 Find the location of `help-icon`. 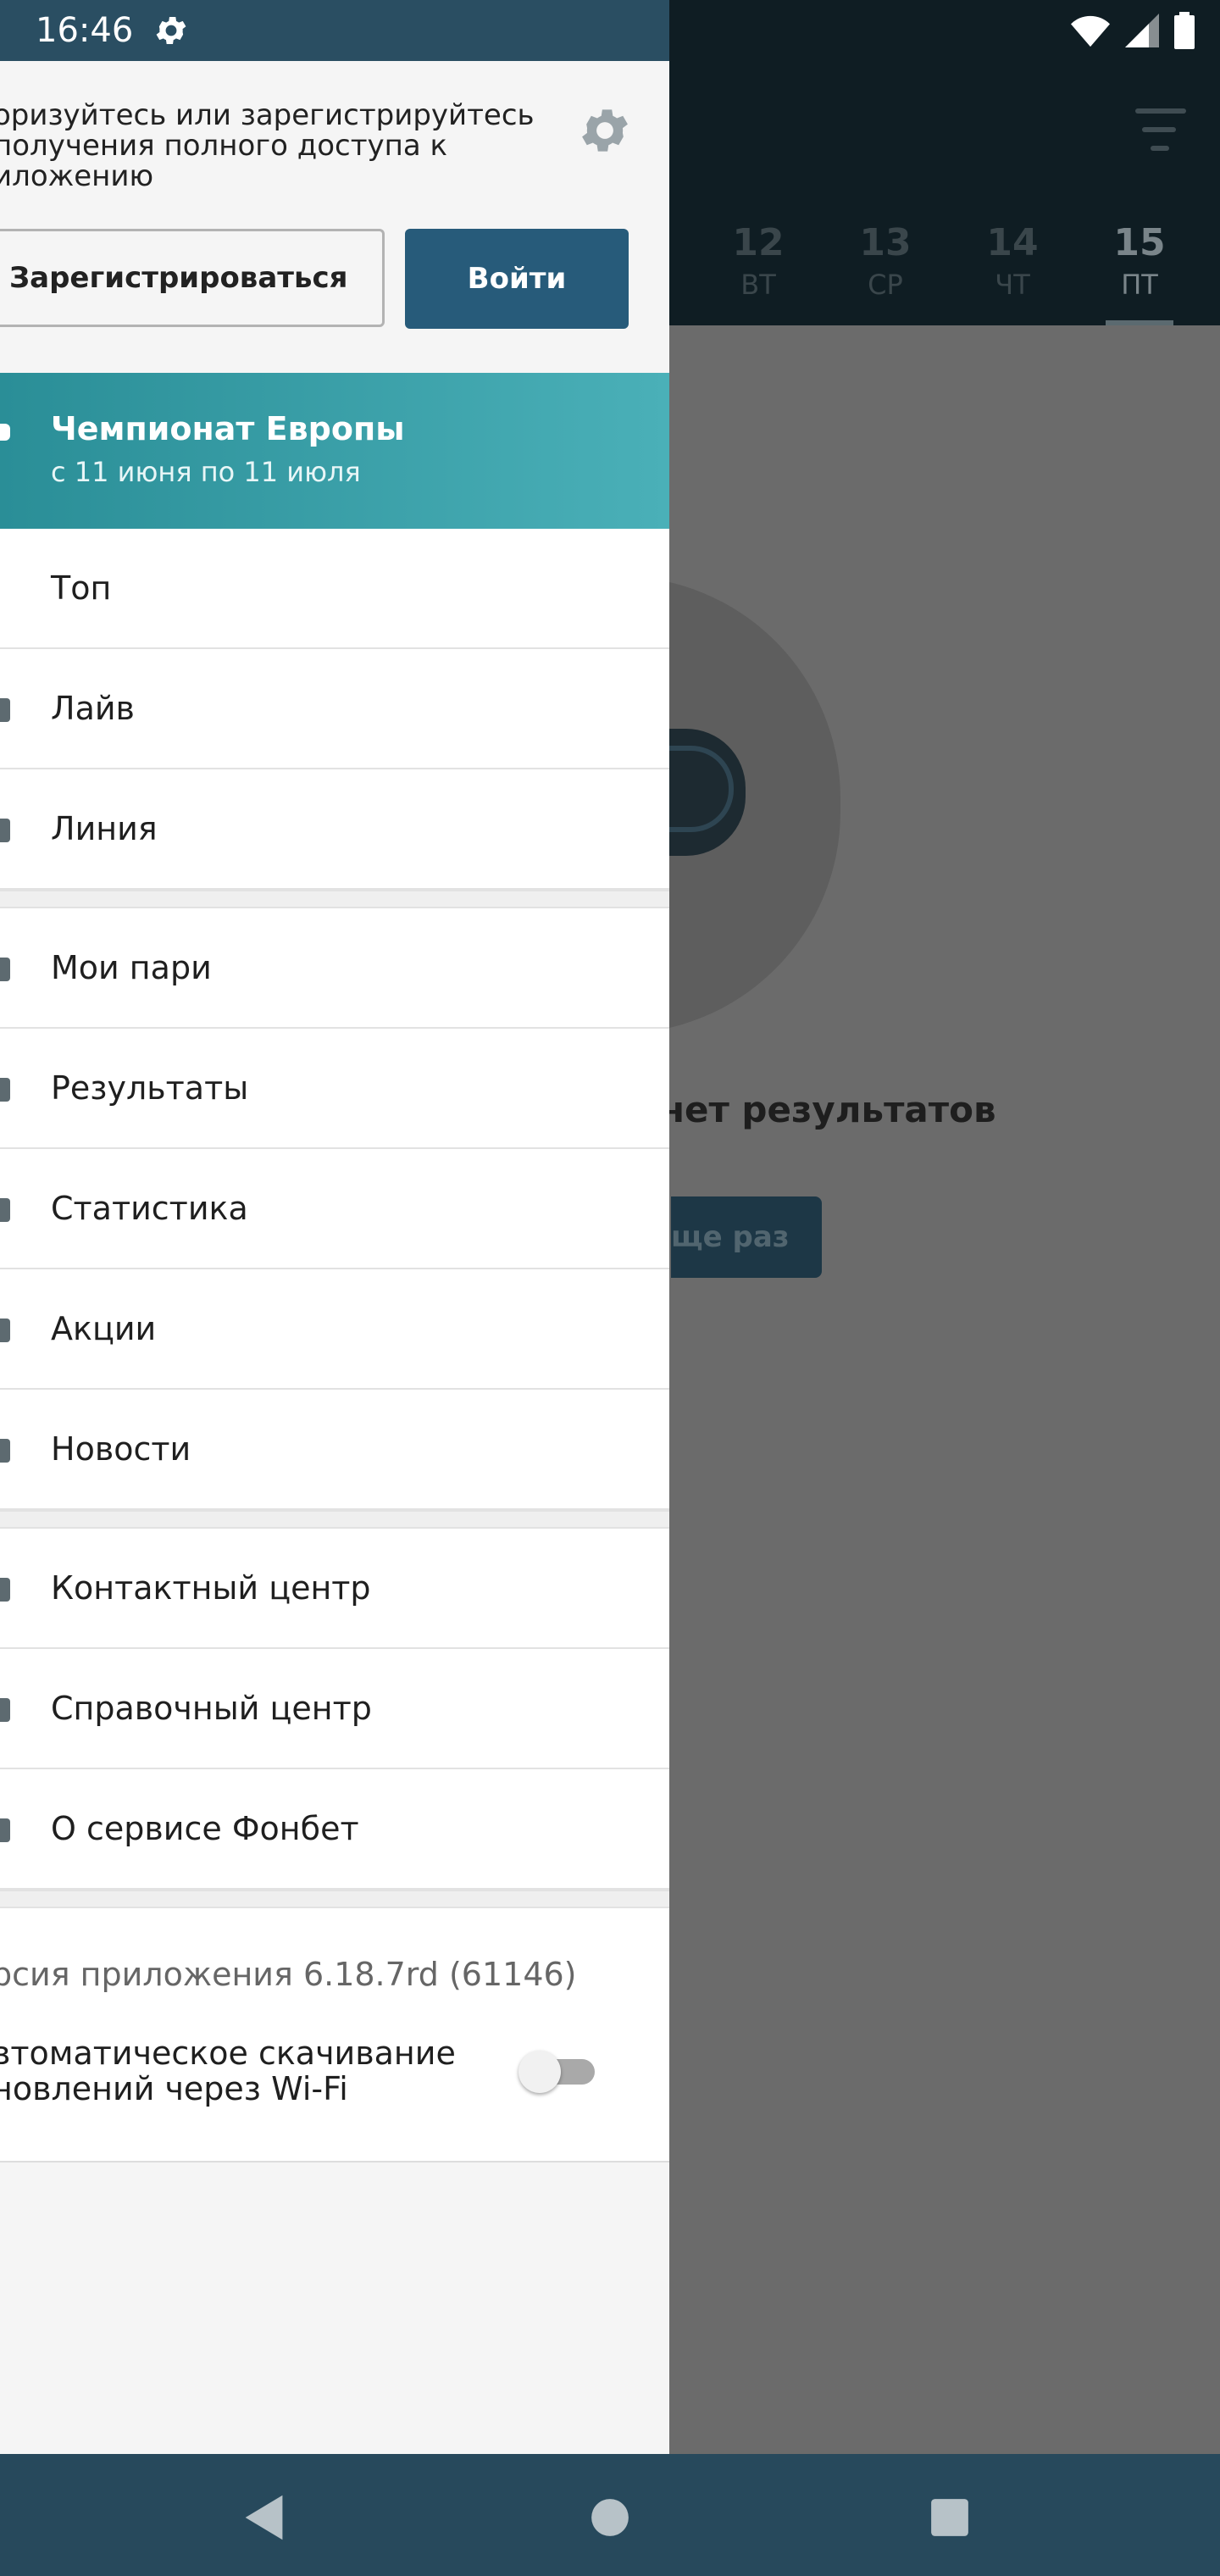

help-icon is located at coordinates (5, 1710).